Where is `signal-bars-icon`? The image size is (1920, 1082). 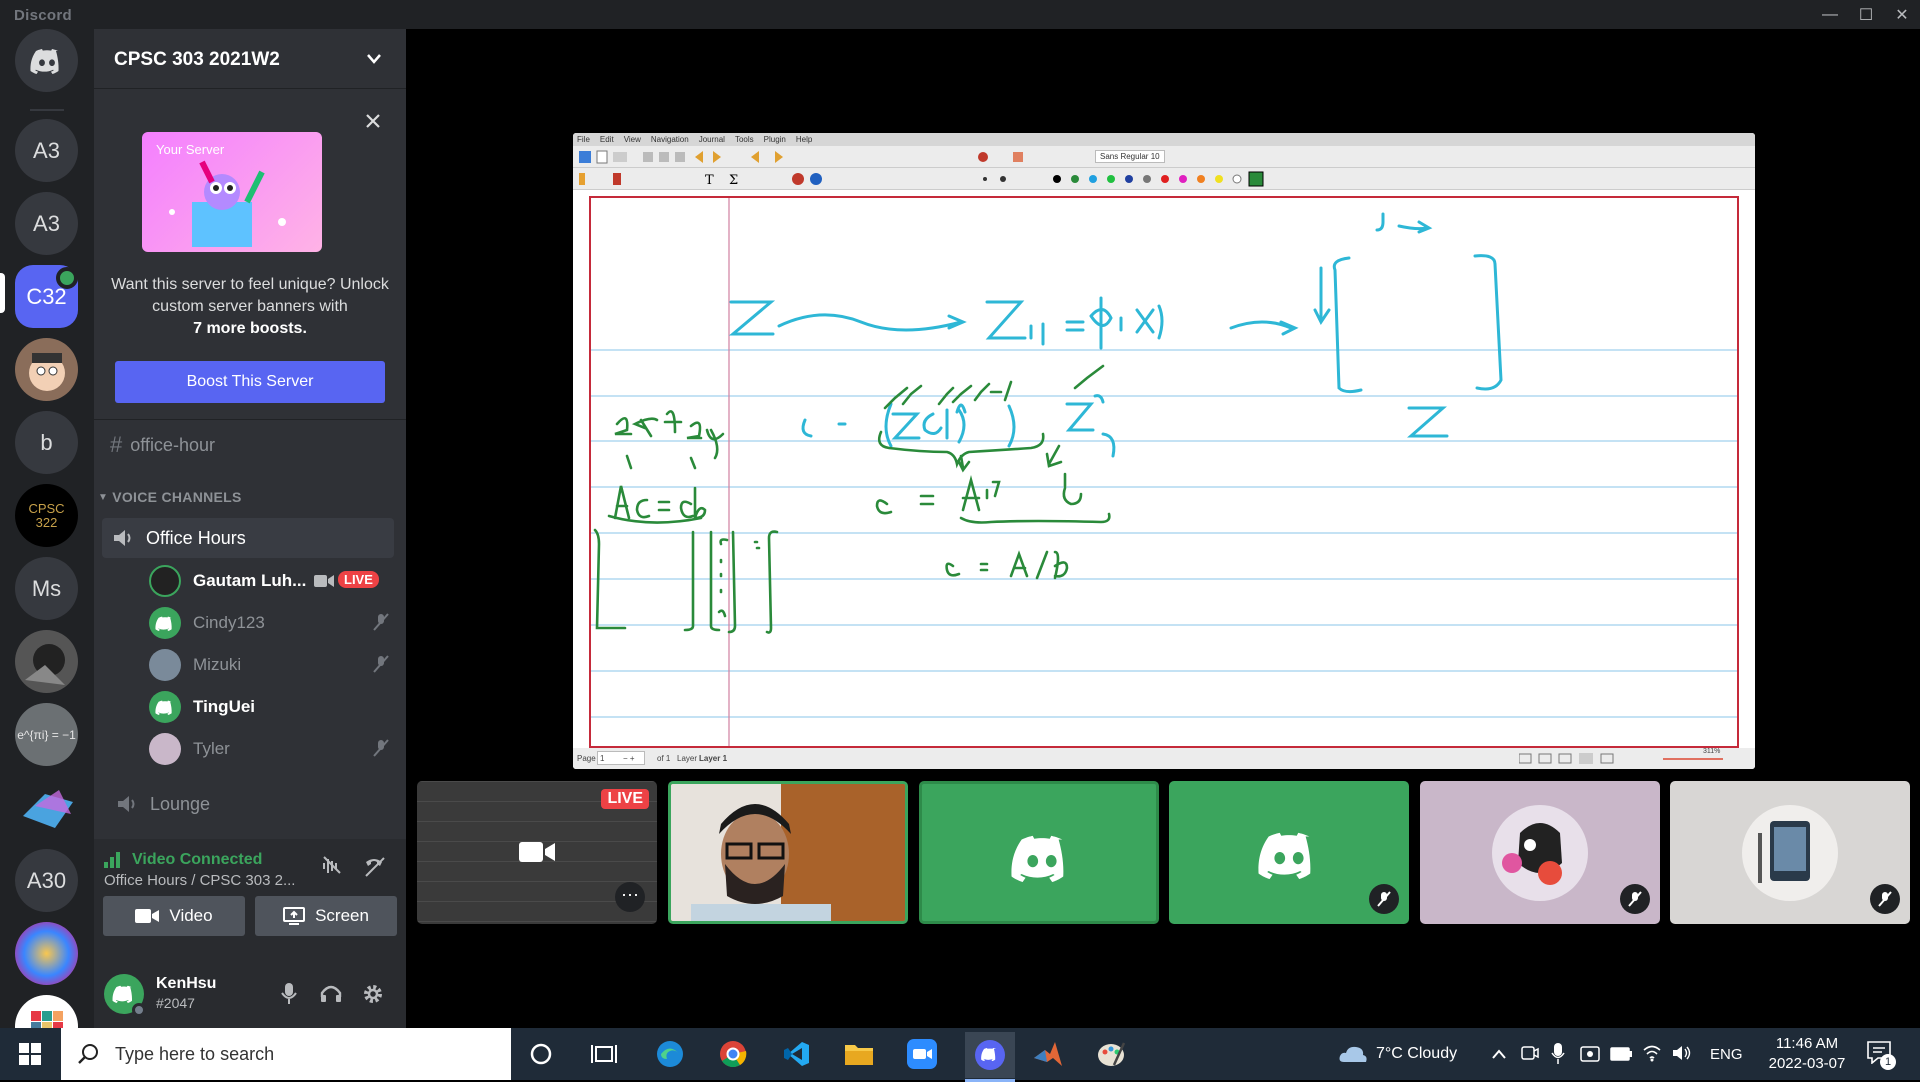 signal-bars-icon is located at coordinates (112, 860).